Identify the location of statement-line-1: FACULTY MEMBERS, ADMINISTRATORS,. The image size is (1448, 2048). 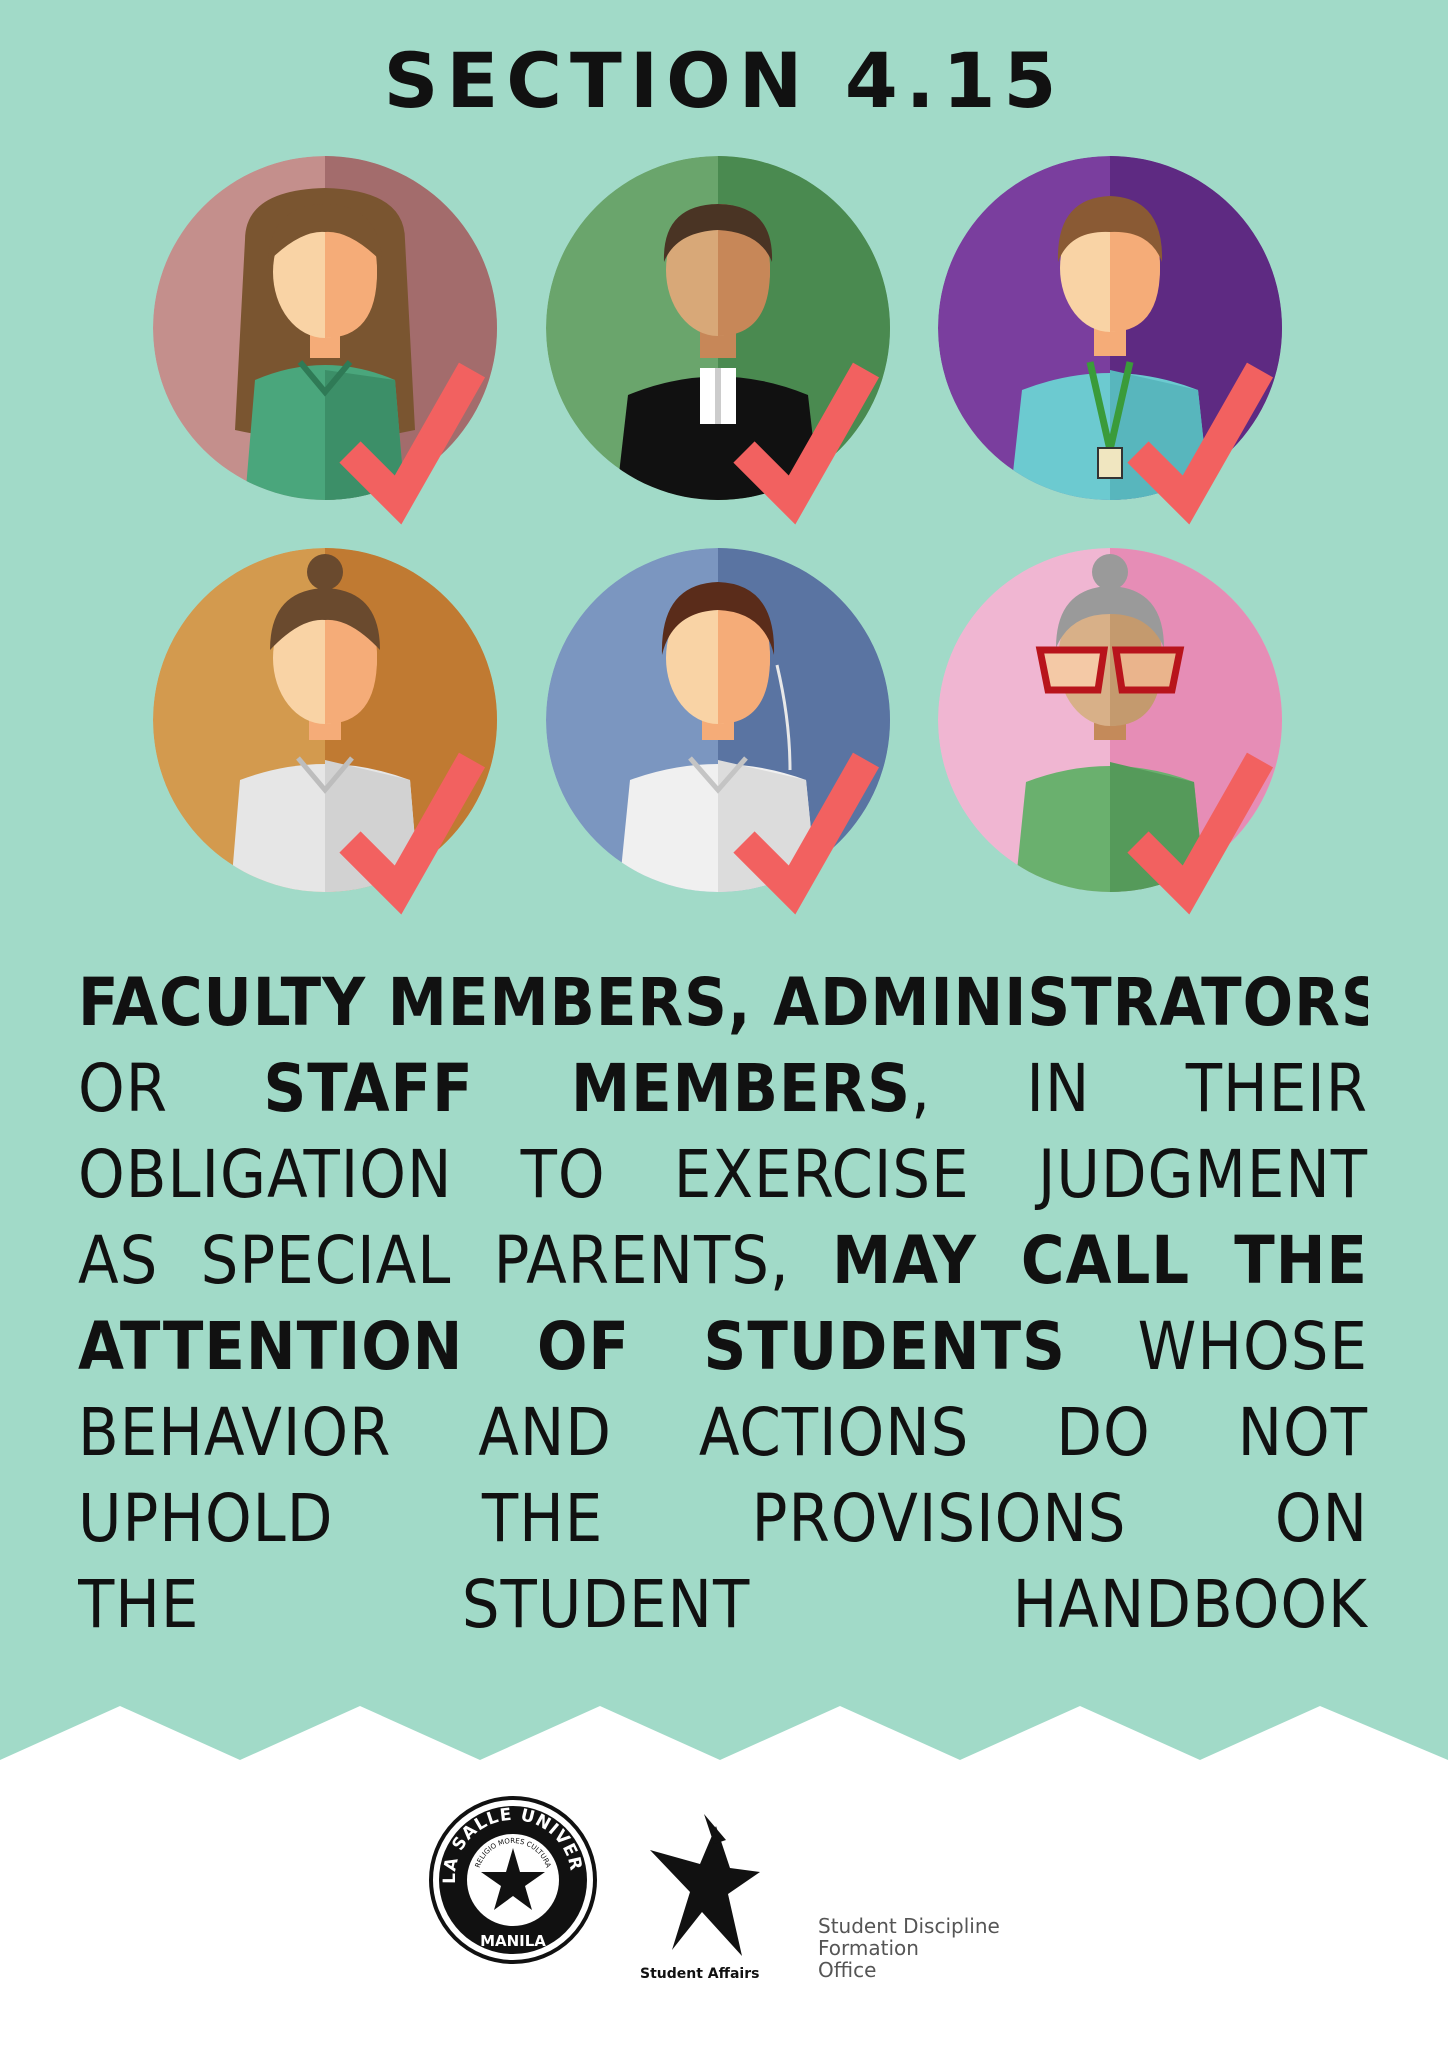
(723, 1003).